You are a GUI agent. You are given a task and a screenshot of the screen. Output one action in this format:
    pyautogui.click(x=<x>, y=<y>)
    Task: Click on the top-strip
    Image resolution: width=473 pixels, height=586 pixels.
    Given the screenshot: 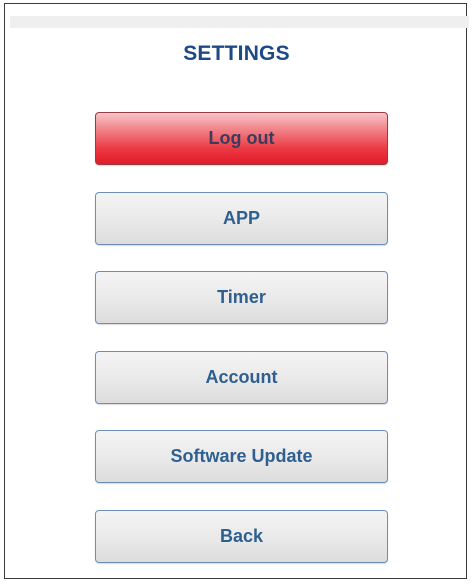 What is the action you would take?
    pyautogui.click(x=239, y=22)
    